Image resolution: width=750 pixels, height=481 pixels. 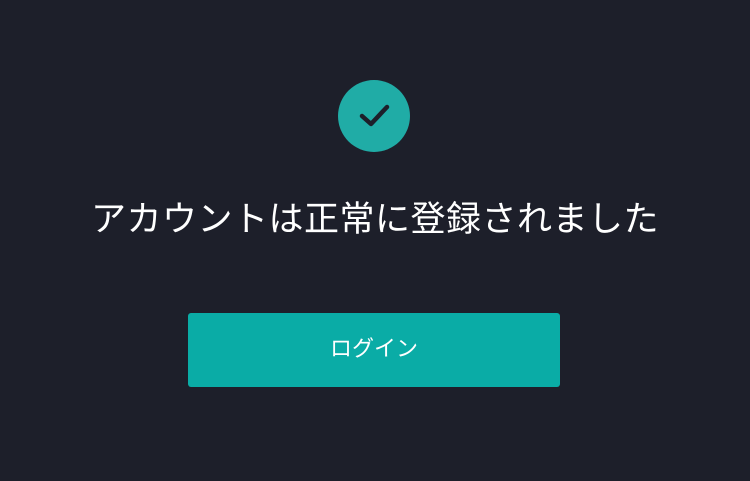 I want to click on success-check-icon, so click(x=374, y=116).